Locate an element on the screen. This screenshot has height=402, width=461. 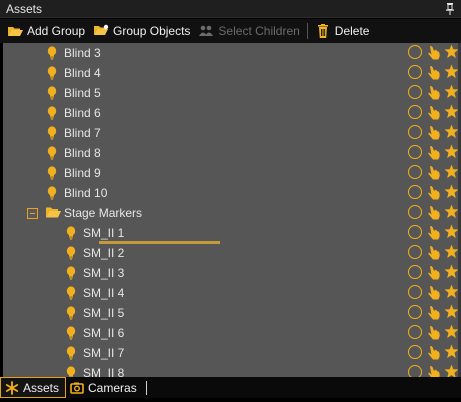
delete-button: Delete is located at coordinates (342, 31).